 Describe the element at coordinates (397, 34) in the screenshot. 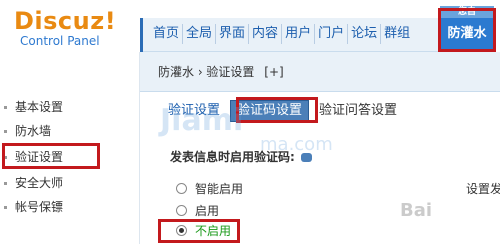

I see `nav-groups: 群组` at that location.